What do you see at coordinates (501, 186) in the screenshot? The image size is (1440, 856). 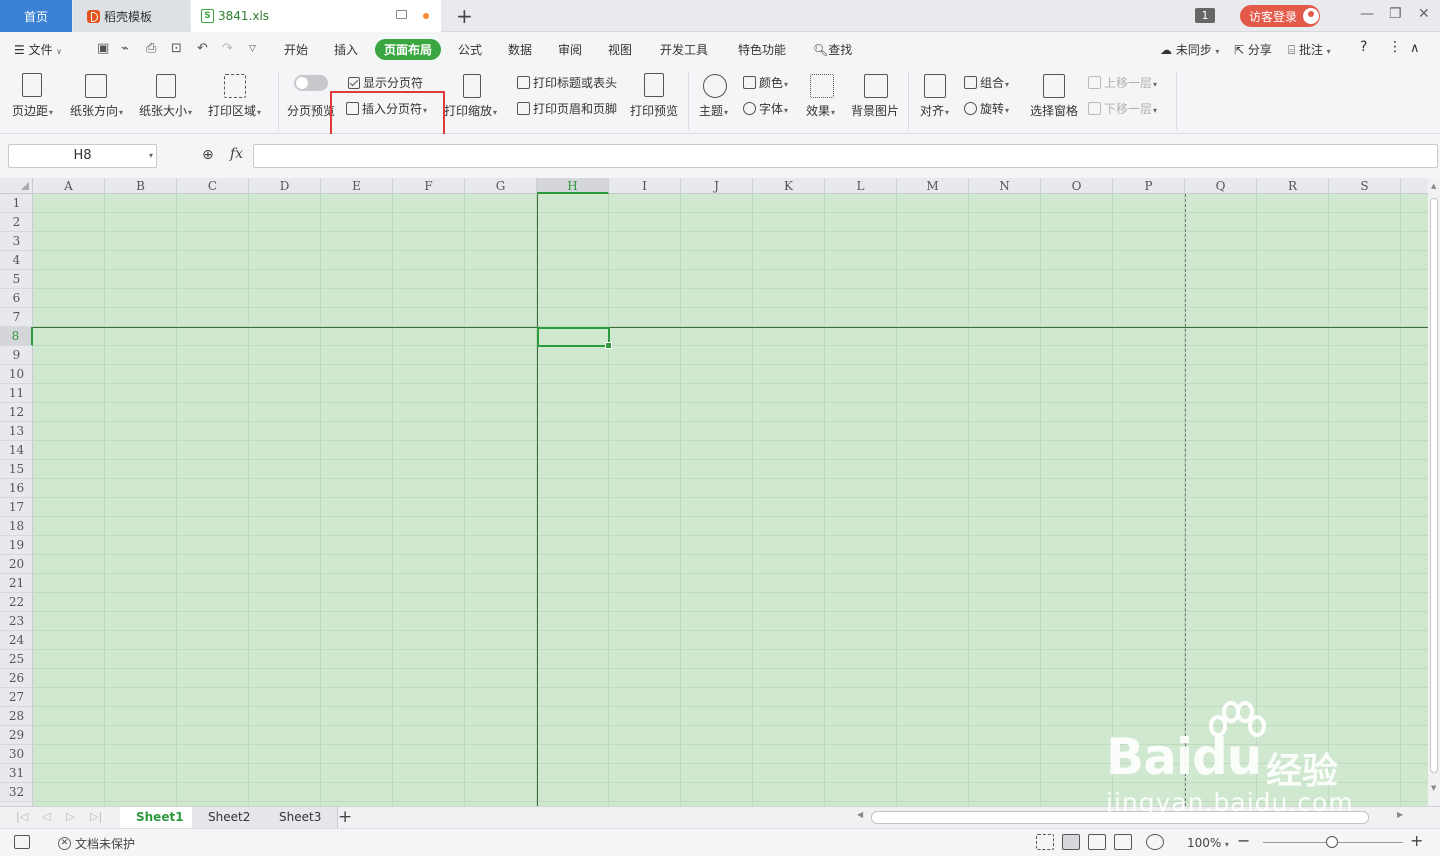 I see `column-header-g: G` at bounding box center [501, 186].